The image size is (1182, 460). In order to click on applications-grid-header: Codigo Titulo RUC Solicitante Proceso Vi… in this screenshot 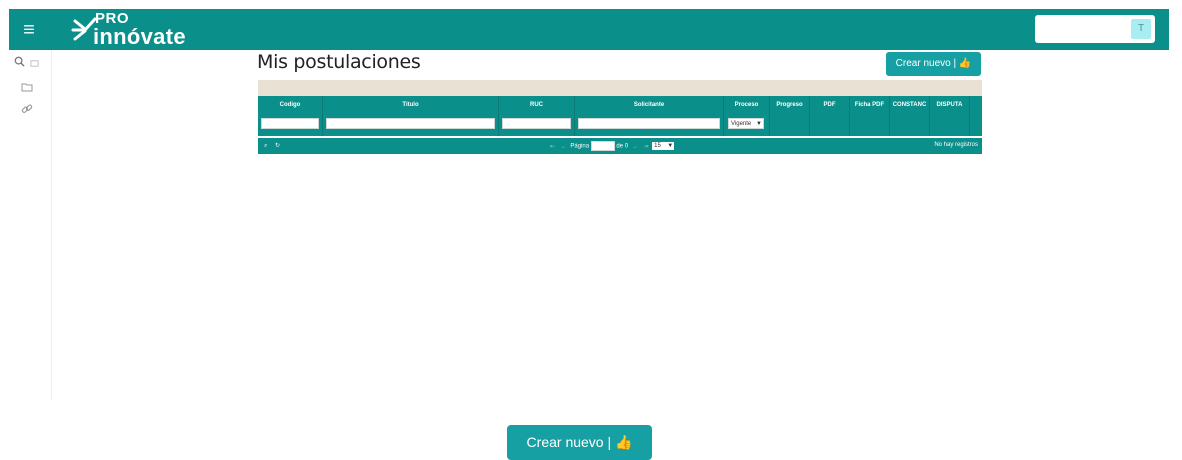, I will do `click(620, 116)`.